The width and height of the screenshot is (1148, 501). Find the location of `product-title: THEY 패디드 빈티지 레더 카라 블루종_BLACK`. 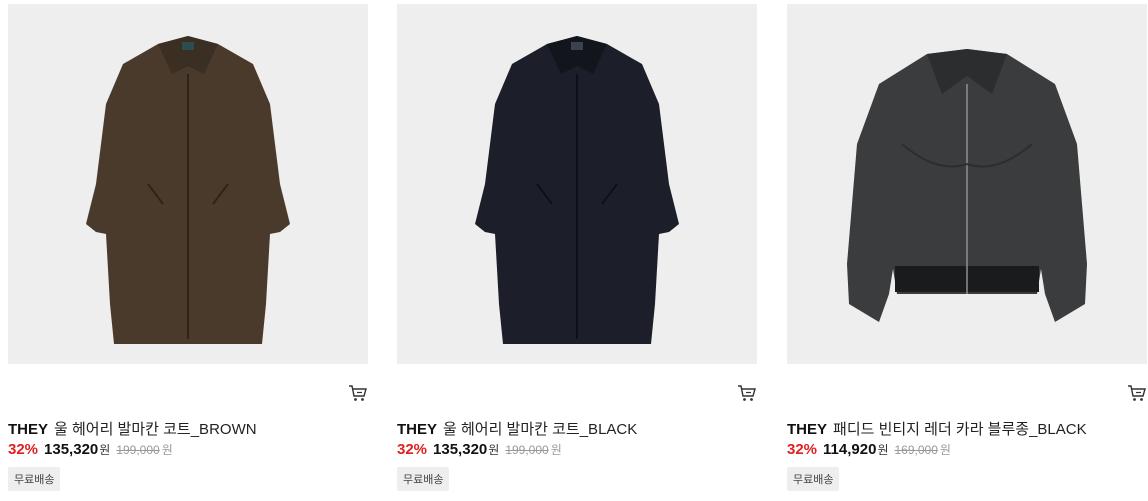

product-title: THEY 패디드 빈티지 레더 카라 블루종_BLACK is located at coordinates (937, 428).